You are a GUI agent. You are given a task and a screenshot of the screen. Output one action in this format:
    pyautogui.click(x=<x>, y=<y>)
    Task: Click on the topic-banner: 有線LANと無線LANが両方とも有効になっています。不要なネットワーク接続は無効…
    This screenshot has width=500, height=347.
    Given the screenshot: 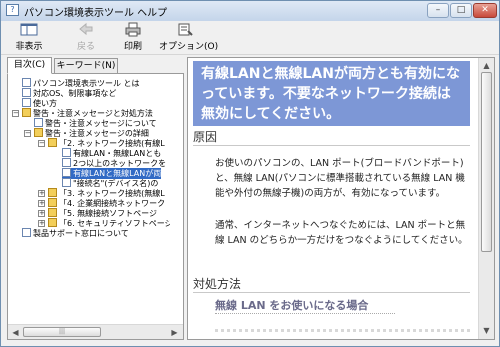 What is the action you would take?
    pyautogui.click(x=331, y=93)
    